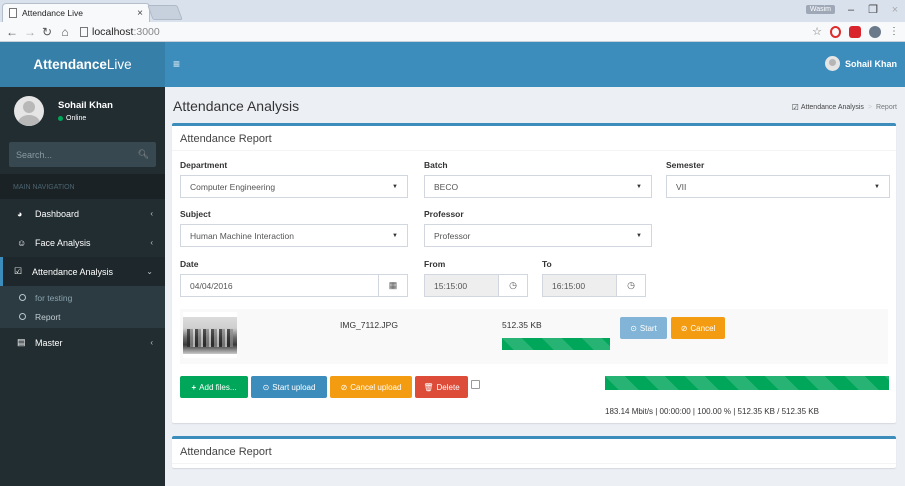  I want to click on search-input, so click(77, 154).